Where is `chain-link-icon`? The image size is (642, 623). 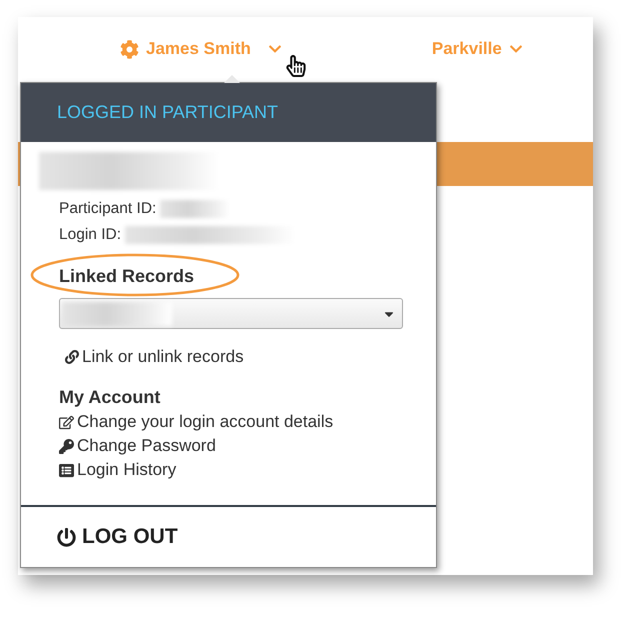
chain-link-icon is located at coordinates (72, 357).